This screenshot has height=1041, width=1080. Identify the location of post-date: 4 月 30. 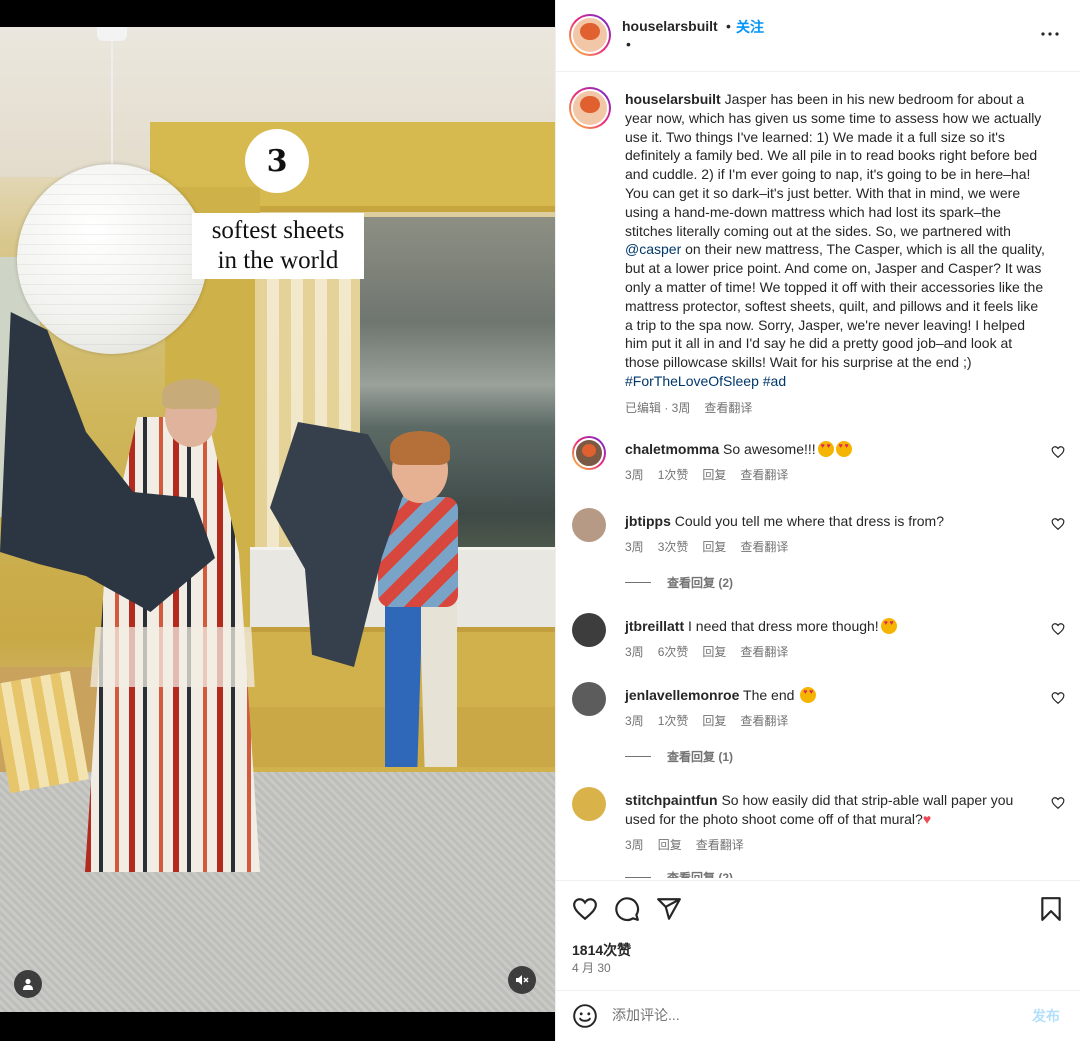
(591, 968).